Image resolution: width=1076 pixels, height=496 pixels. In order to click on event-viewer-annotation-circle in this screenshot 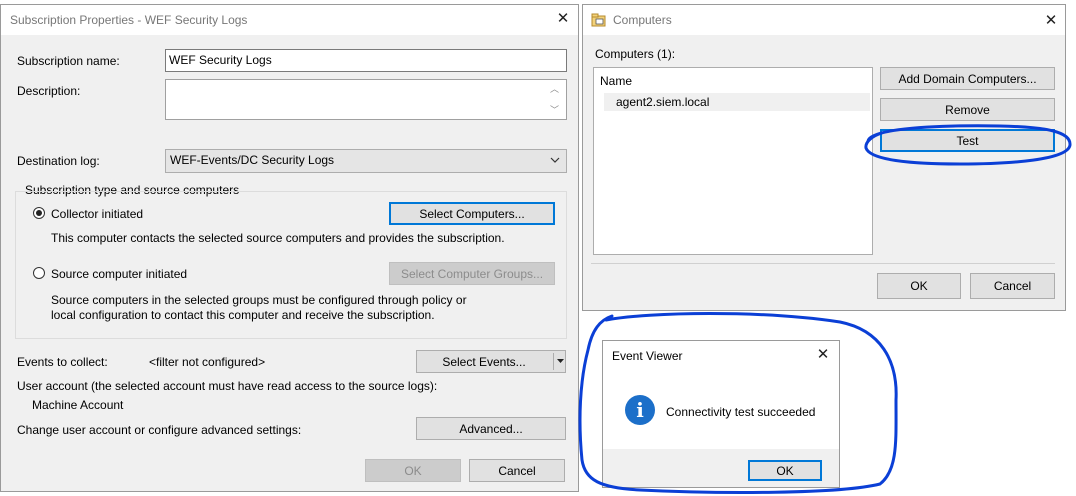, I will do `click(738, 403)`.